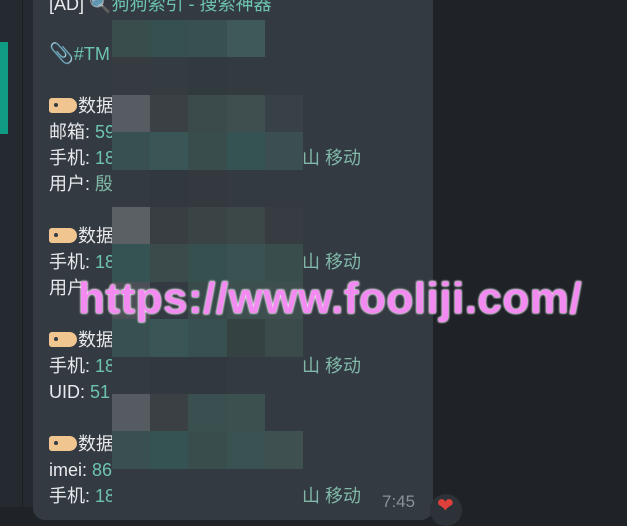 The width and height of the screenshot is (627, 526). I want to click on message-time: 7:45, so click(399, 501).